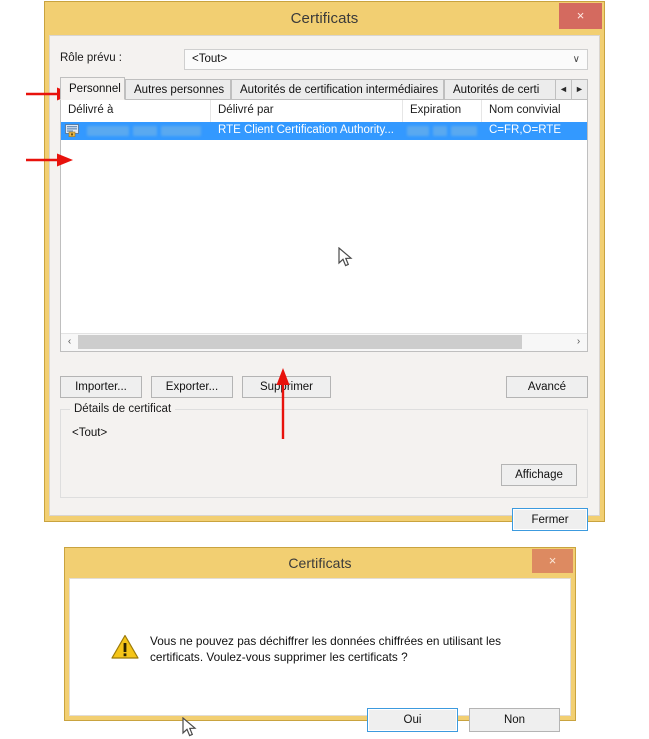 The image size is (649, 739). I want to click on remove-button: Supprimer, so click(286, 387).